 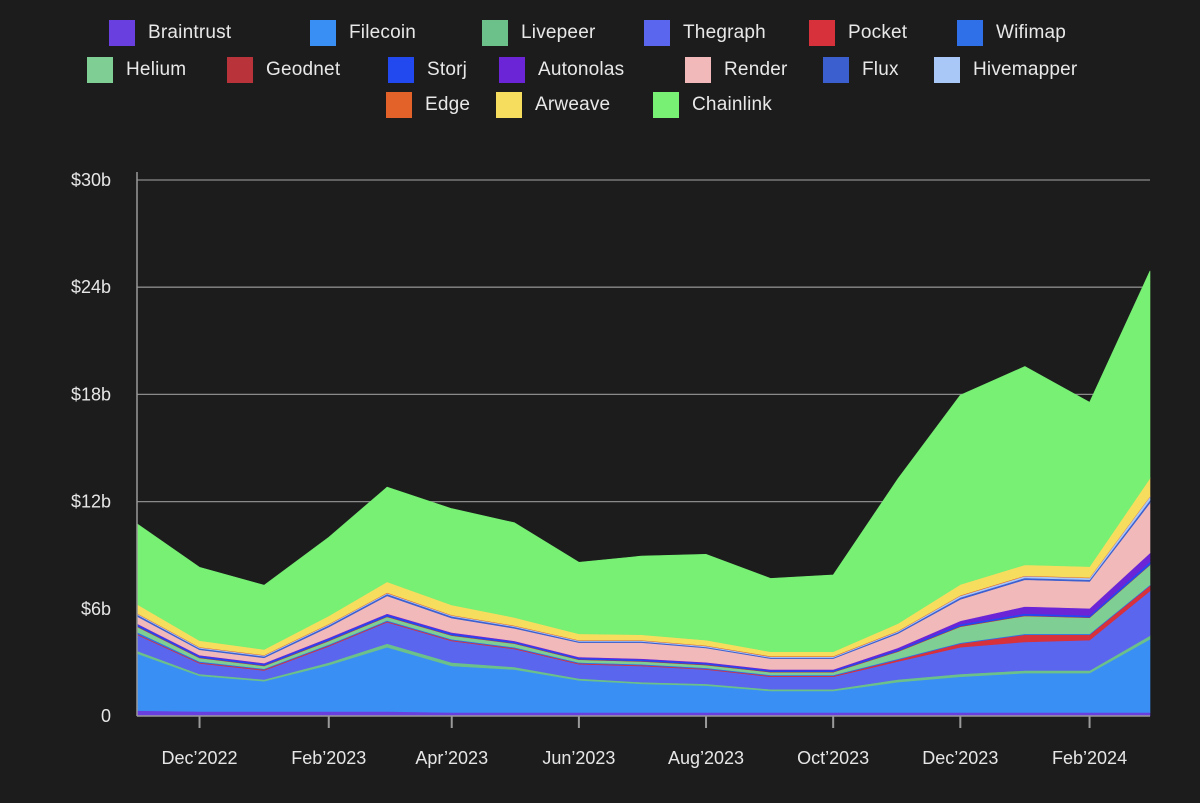 I want to click on x-tick-label: Dec’2022, so click(x=199, y=758).